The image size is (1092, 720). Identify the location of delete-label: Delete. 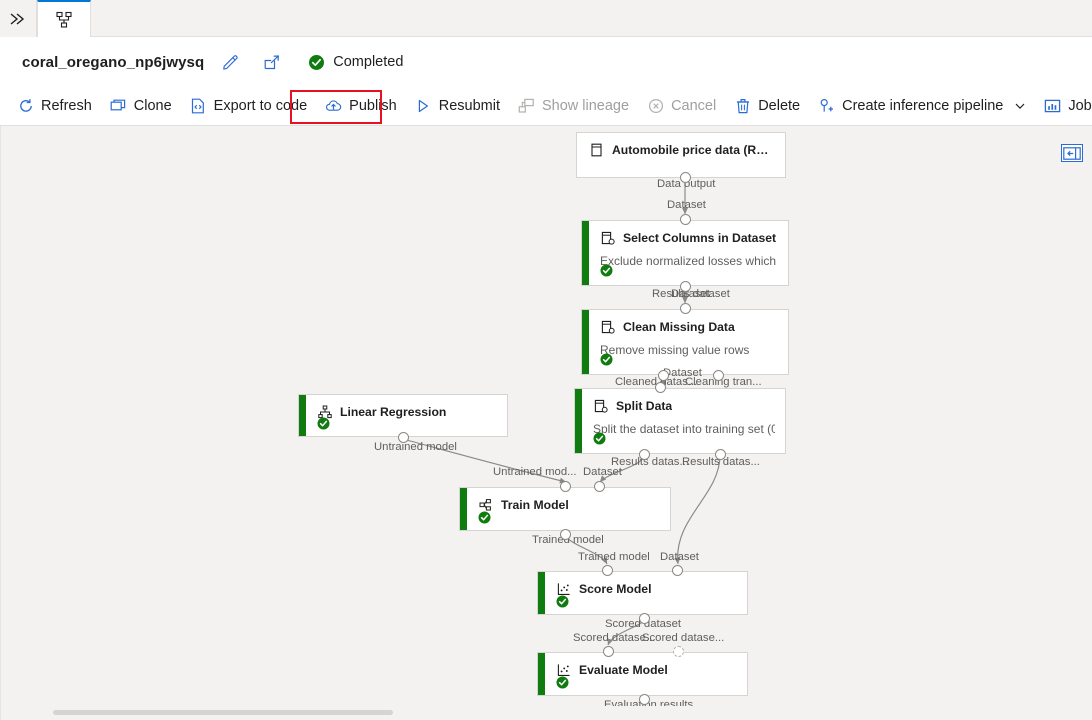
(779, 106).